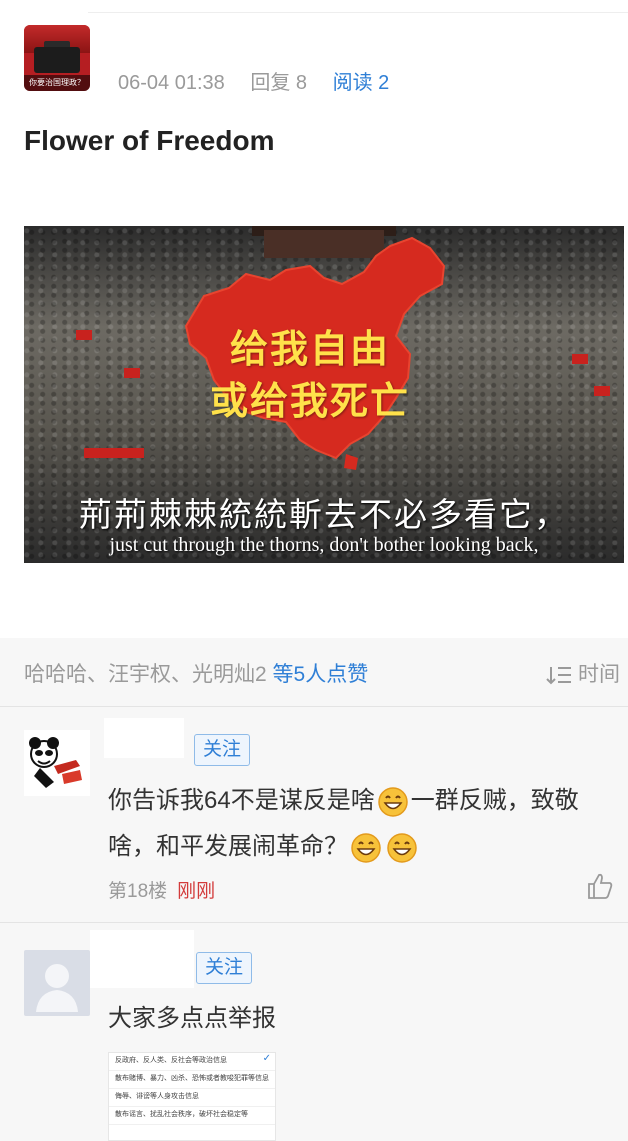 Image resolution: width=628 pixels, height=1141 pixels. What do you see at coordinates (361, 83) in the screenshot?
I see `read-count: 阅读 2` at bounding box center [361, 83].